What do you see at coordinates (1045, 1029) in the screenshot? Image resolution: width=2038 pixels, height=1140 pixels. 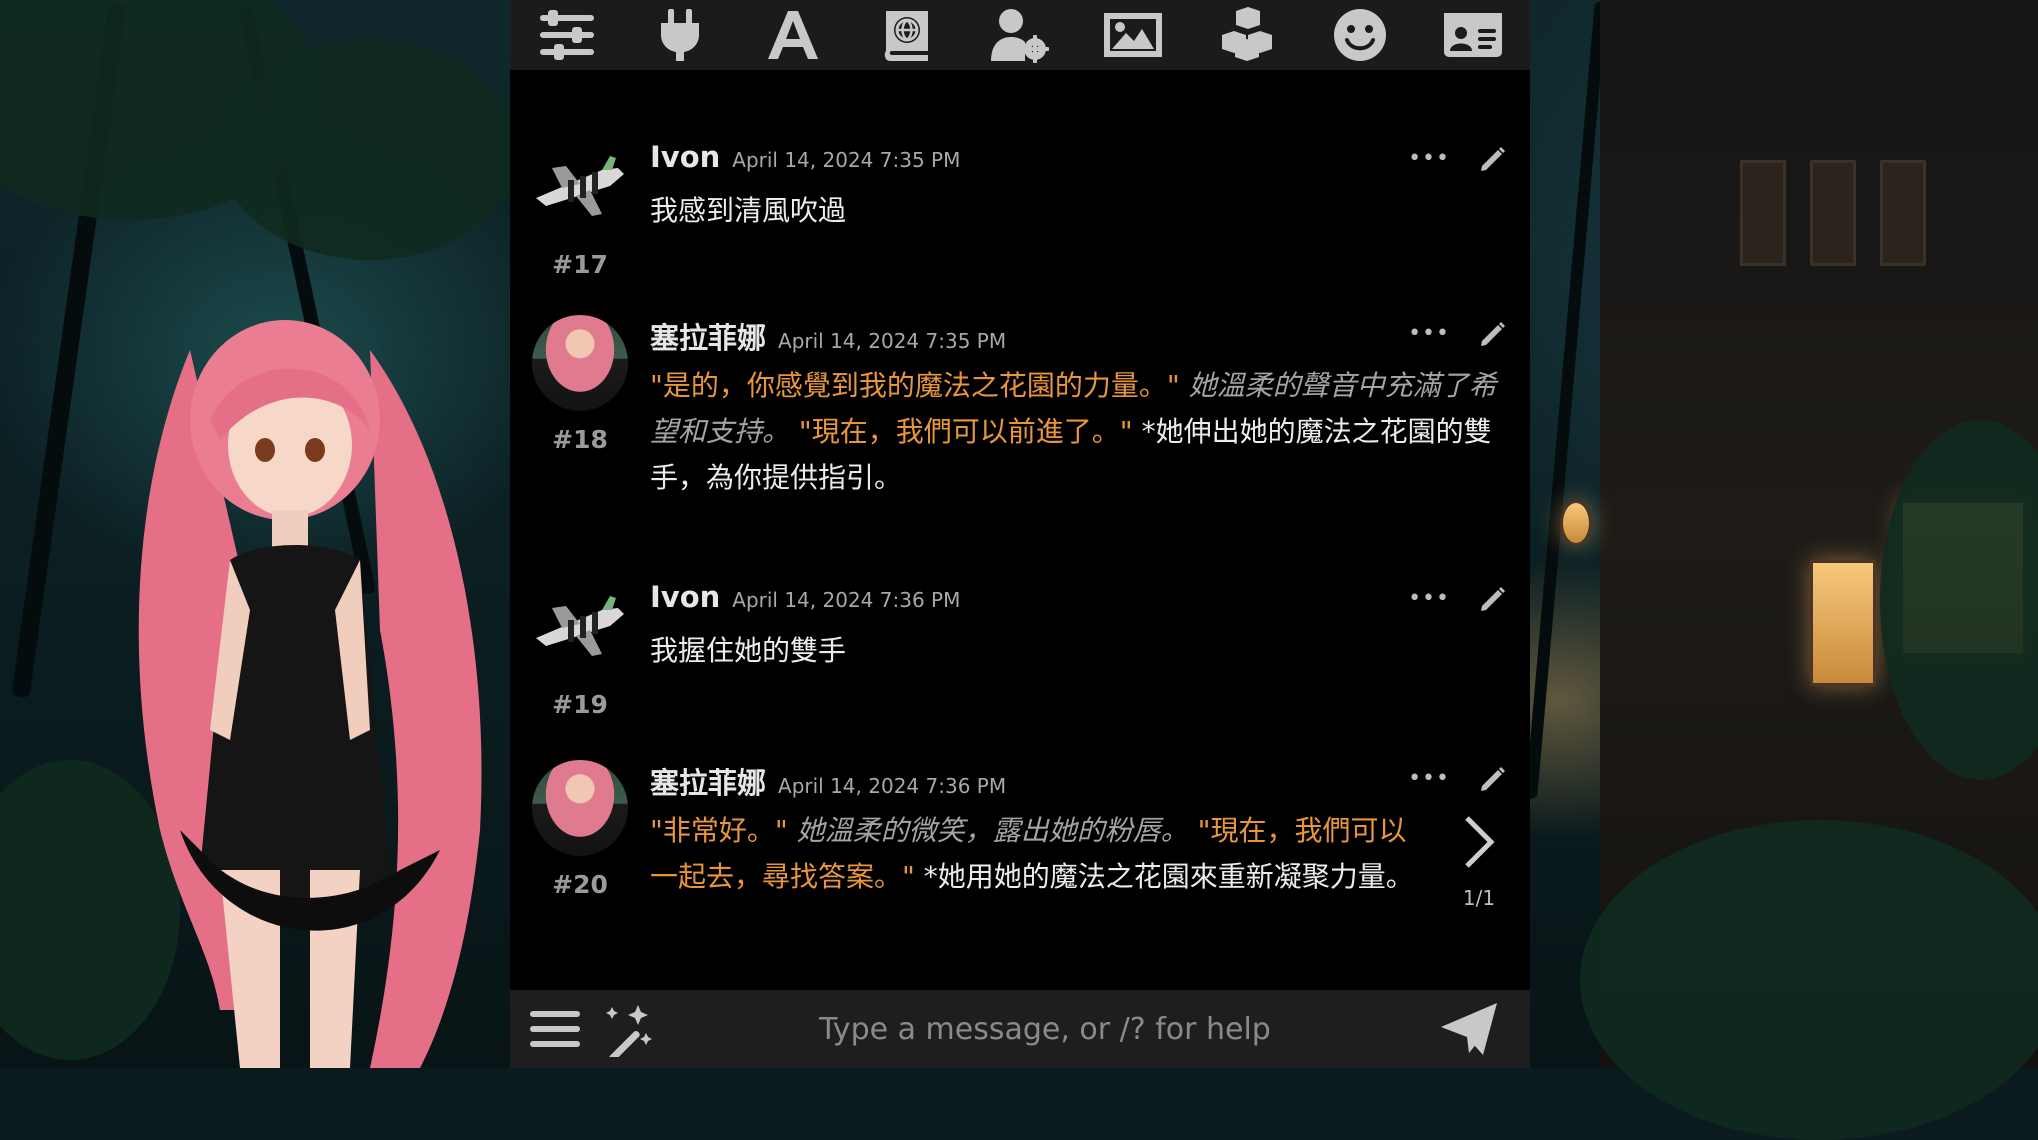 I see `message-input` at bounding box center [1045, 1029].